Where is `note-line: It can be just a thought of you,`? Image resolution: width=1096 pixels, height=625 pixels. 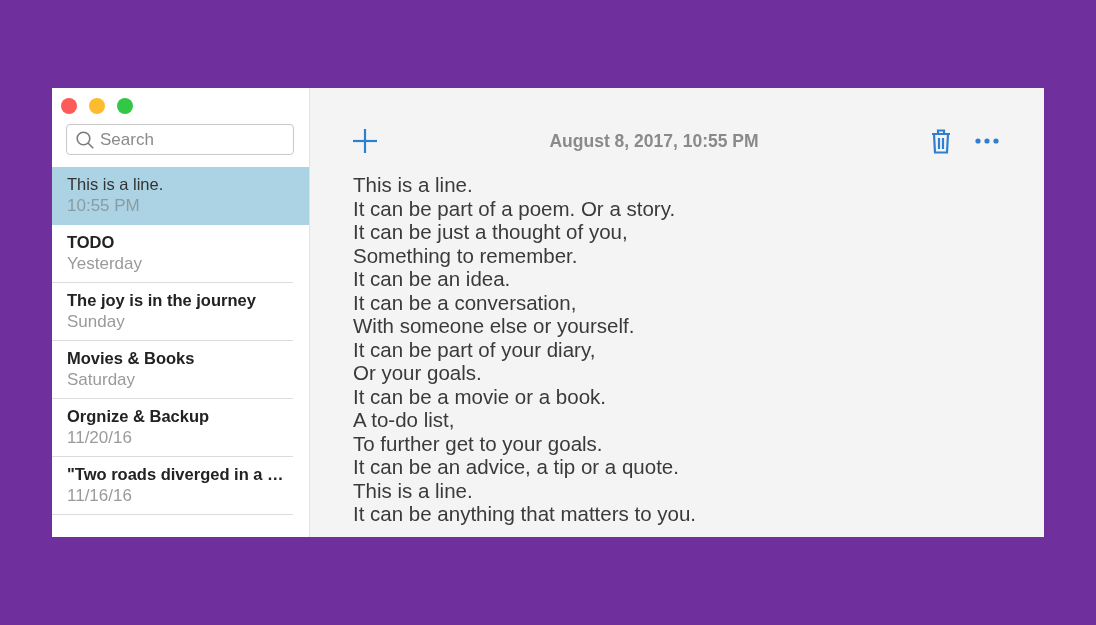 note-line: It can be just a thought of you, is located at coordinates (491, 232).